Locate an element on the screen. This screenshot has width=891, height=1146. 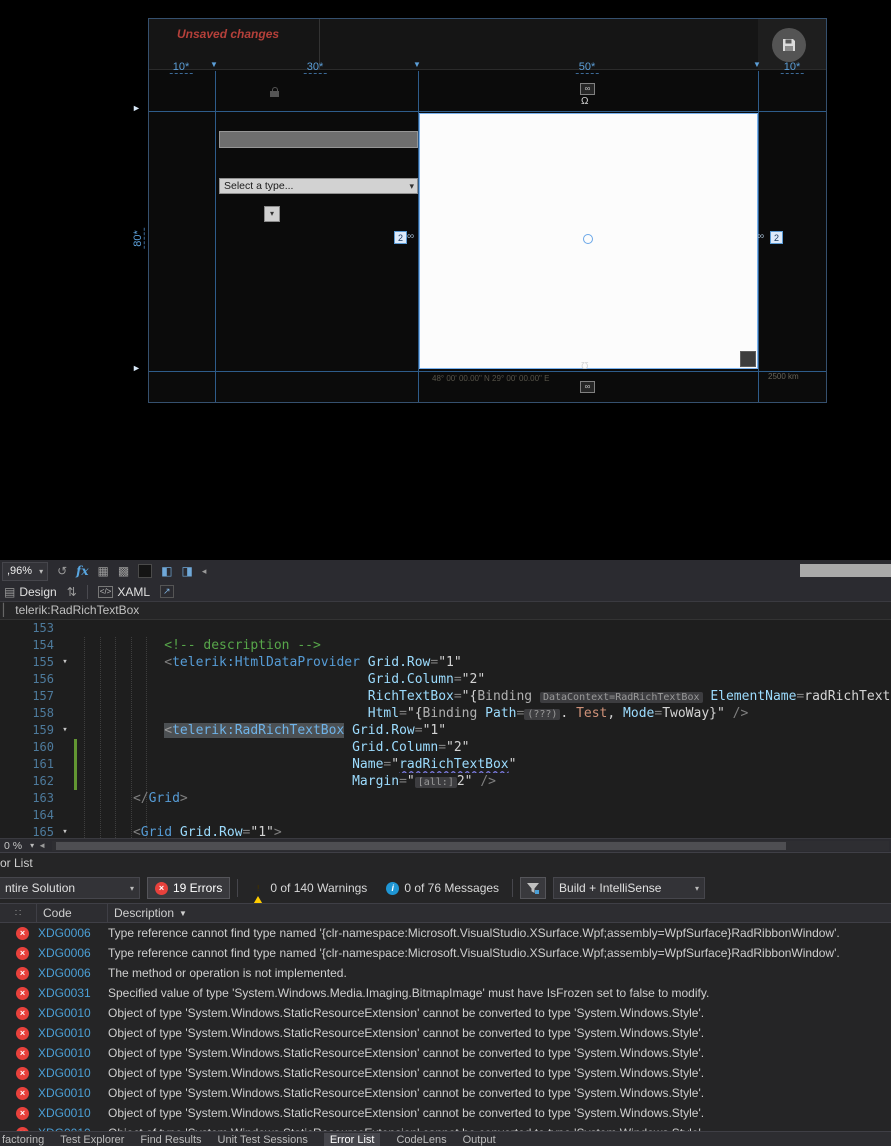
code-text: Margin=" [all:] 2" /> is located at coordinates (485, 781).